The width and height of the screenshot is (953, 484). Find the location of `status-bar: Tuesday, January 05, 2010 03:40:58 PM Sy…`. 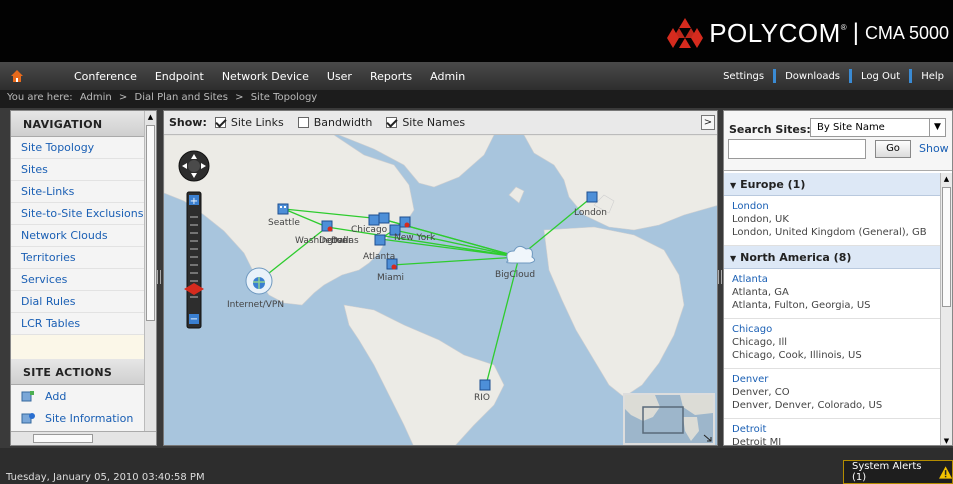

status-bar: Tuesday, January 05, 2010 03:40:58 PM Sy… is located at coordinates (476, 466).